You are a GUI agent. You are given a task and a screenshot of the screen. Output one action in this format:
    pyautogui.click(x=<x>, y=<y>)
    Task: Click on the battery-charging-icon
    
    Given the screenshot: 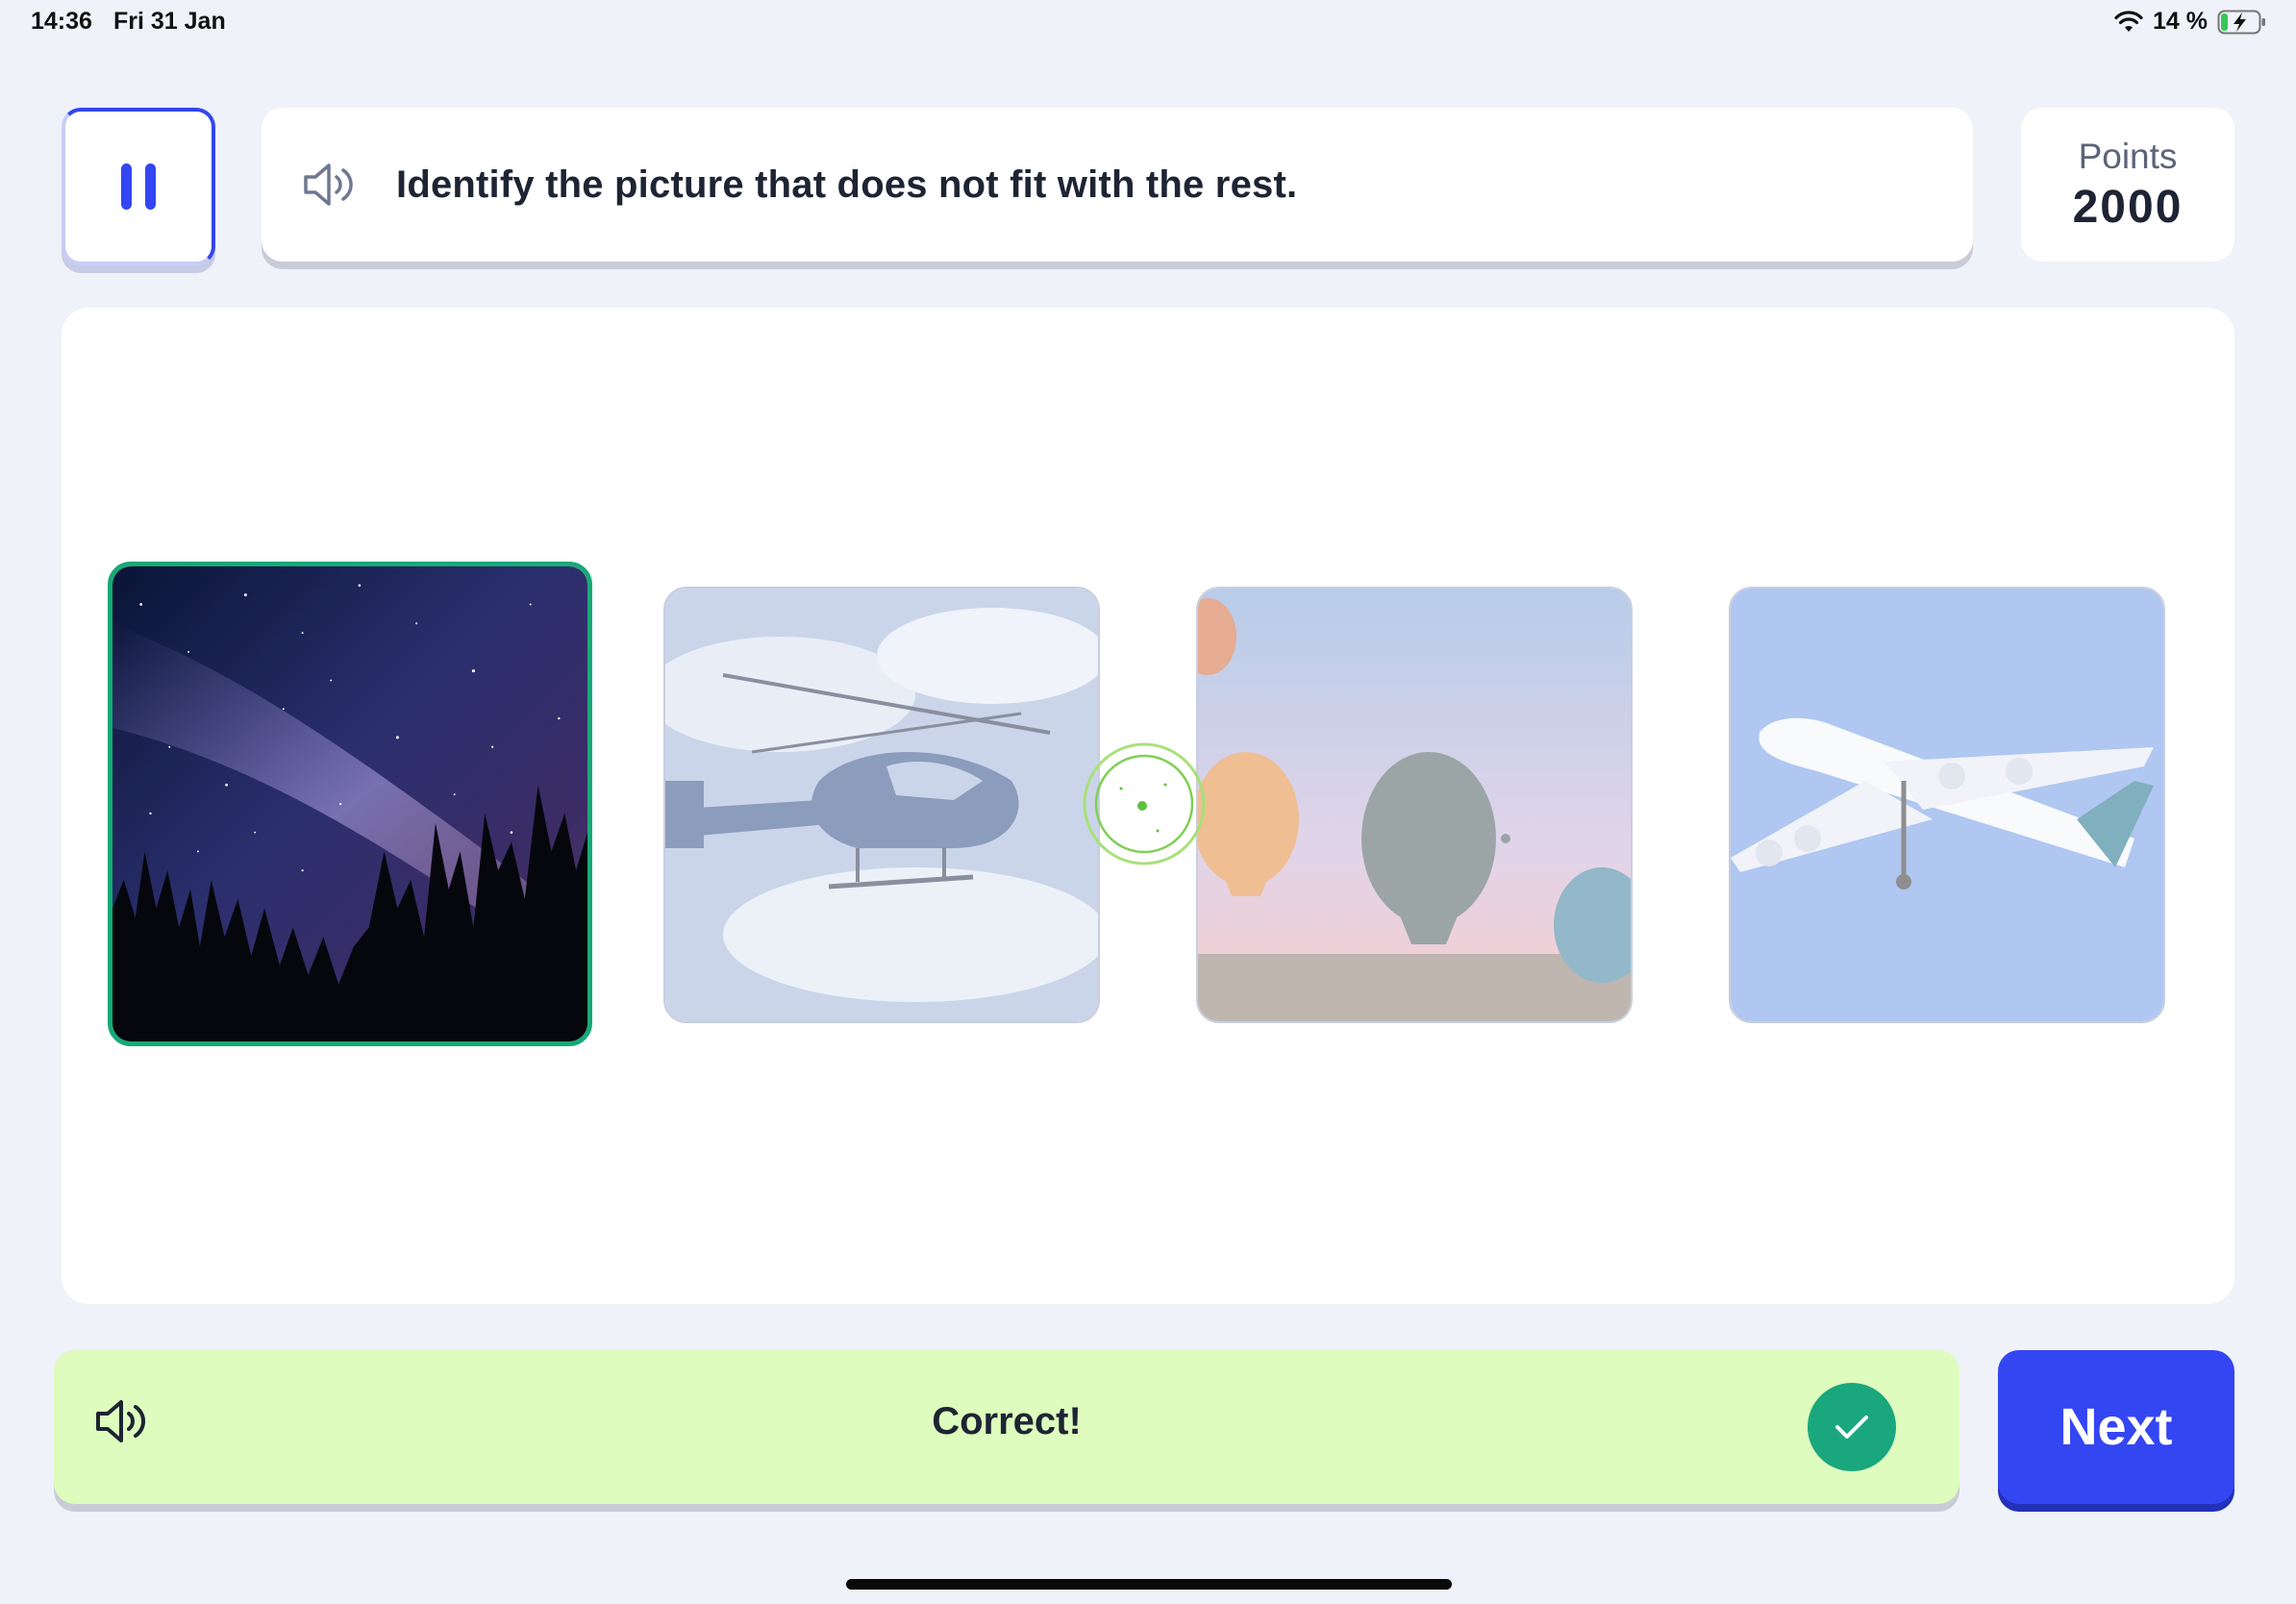 What is the action you would take?
    pyautogui.click(x=2242, y=22)
    